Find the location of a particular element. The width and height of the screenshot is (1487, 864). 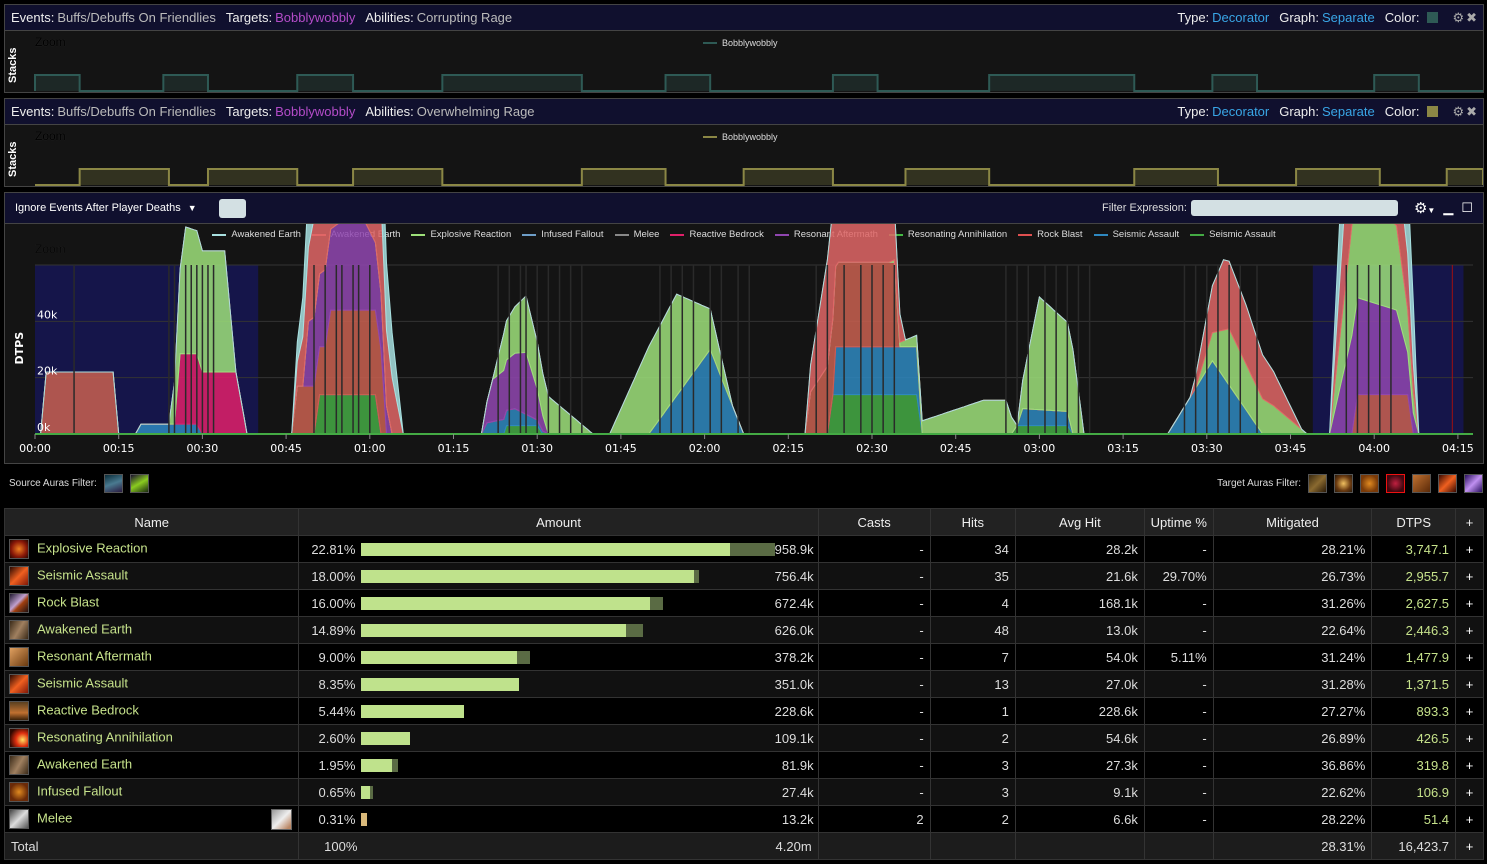

ability-name-cell: Reactive Bedrock is located at coordinates (151, 711).